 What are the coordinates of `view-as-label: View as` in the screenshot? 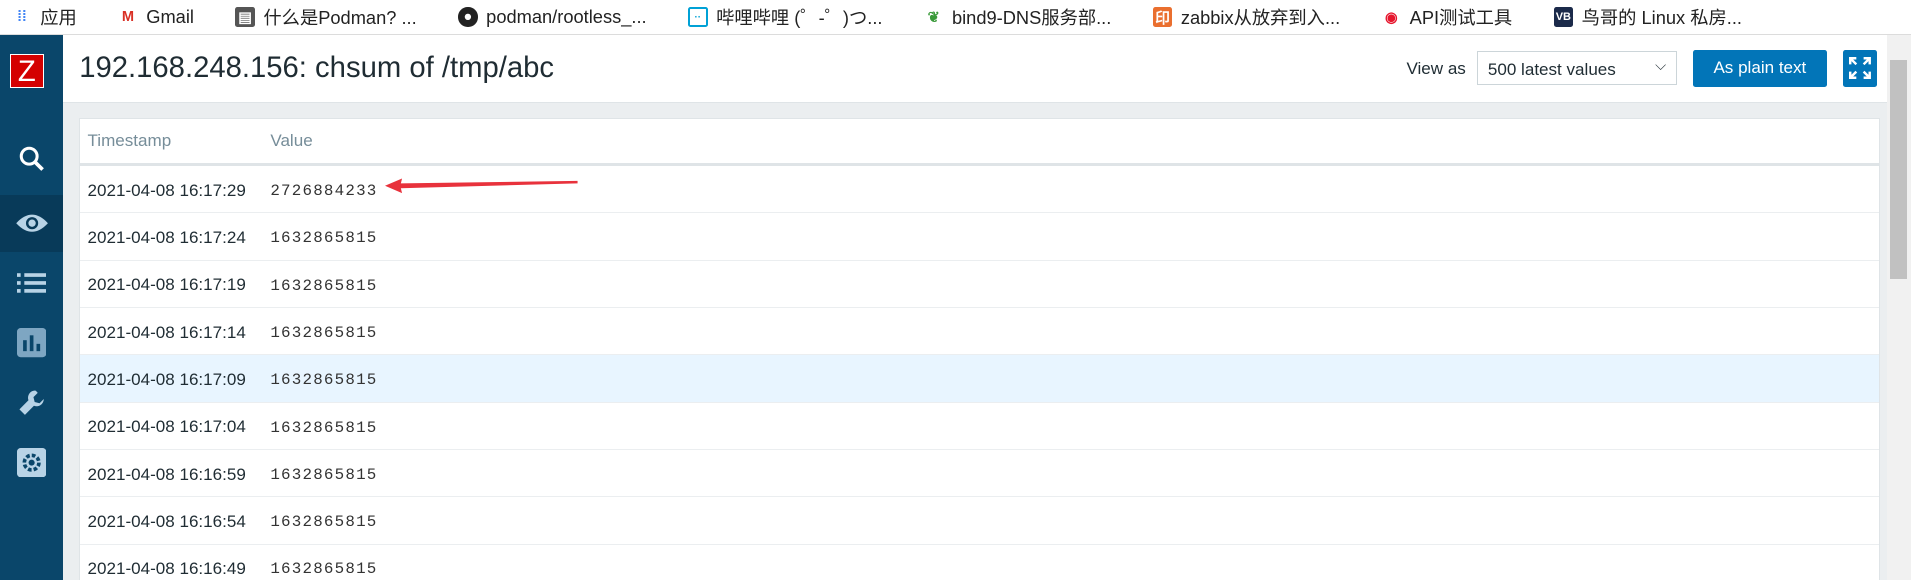 It's located at (1436, 68).